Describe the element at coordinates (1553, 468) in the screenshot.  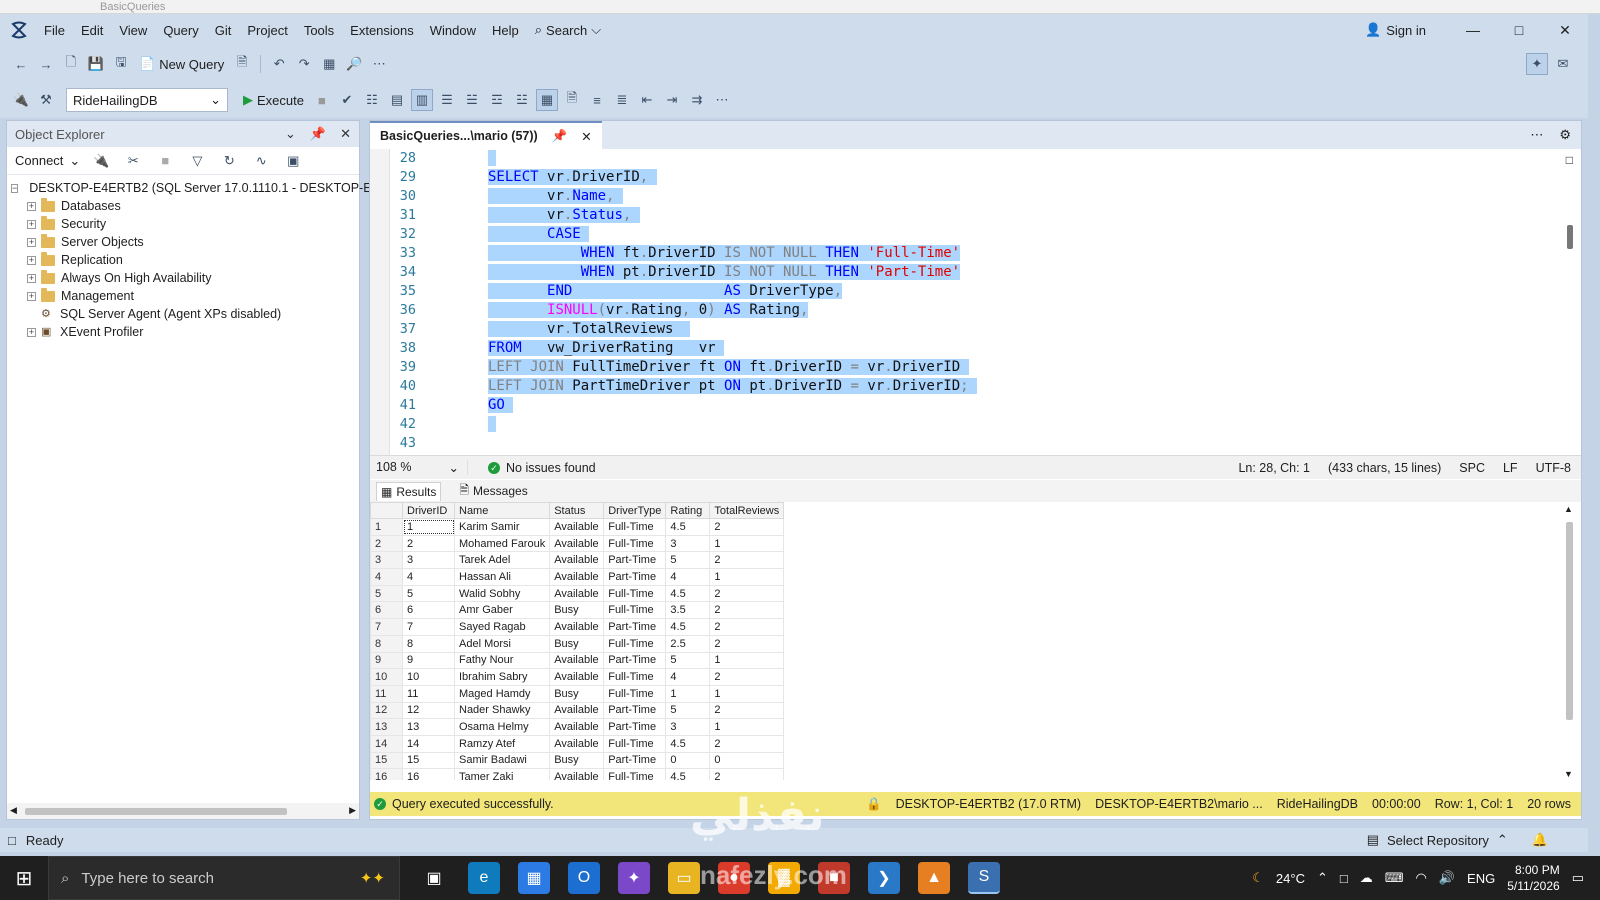
I see `file-encoding: UTF-8` at that location.